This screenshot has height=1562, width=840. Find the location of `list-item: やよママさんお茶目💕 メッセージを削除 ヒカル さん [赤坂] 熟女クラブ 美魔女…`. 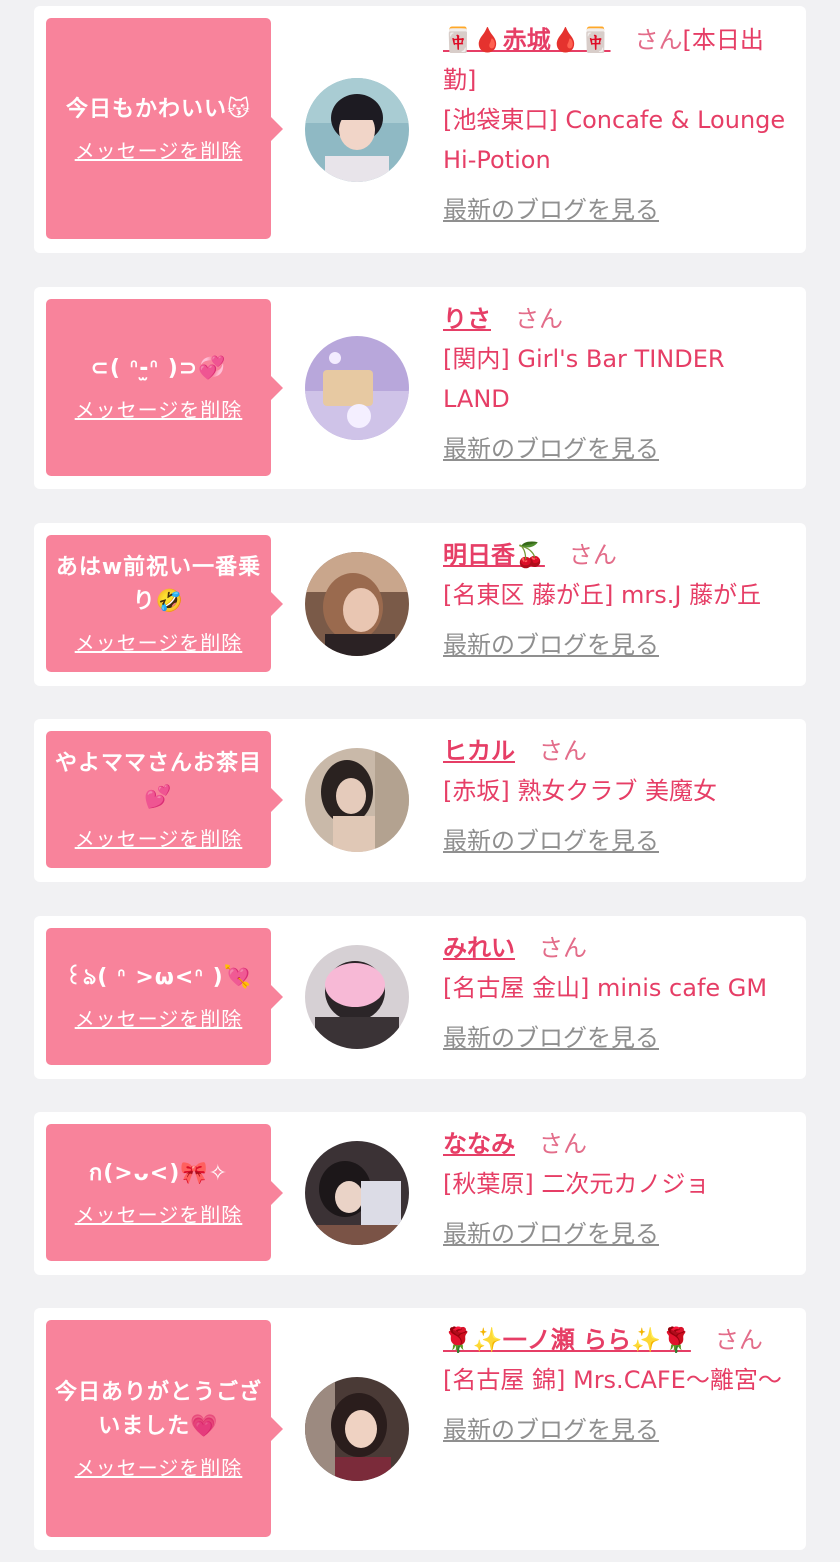

list-item: やよママさんお茶目💕 メッセージを削除 ヒカル さん [赤坂] 熟女クラブ 美魔女… is located at coordinates (420, 800).